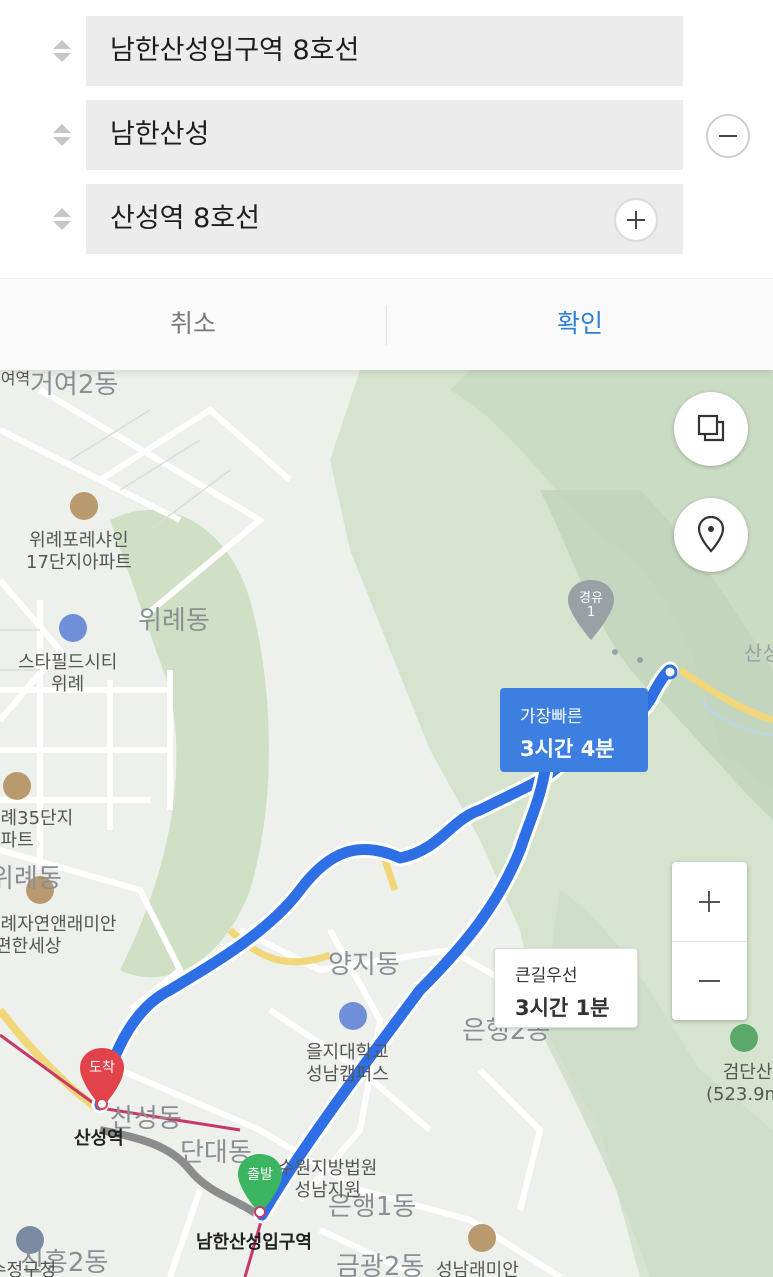 This screenshot has width=773, height=1277. Describe the element at coordinates (58, 935) in the screenshot. I see `poi-label: 위례자연앤래미안 e편한세상` at that location.